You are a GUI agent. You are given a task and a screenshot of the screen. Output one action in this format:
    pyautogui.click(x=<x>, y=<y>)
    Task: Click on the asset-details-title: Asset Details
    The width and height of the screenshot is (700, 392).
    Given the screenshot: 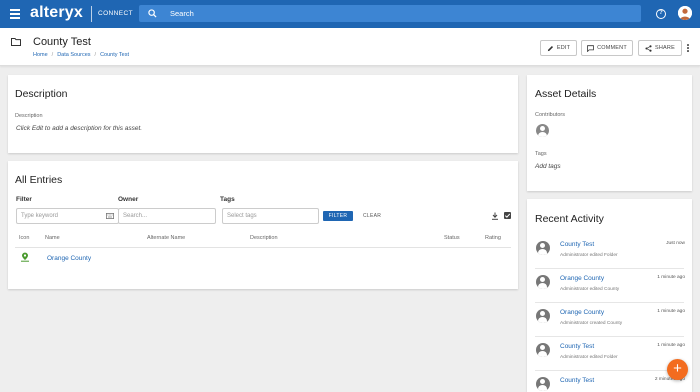 What is the action you would take?
    pyautogui.click(x=566, y=94)
    